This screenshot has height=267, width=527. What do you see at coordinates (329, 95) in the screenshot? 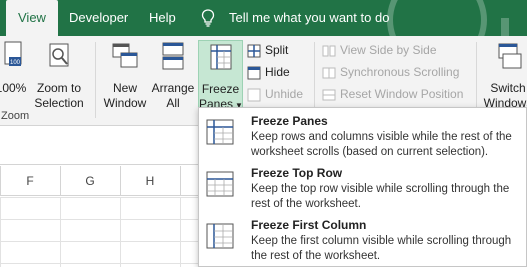
I see `reset-position-icon` at bounding box center [329, 95].